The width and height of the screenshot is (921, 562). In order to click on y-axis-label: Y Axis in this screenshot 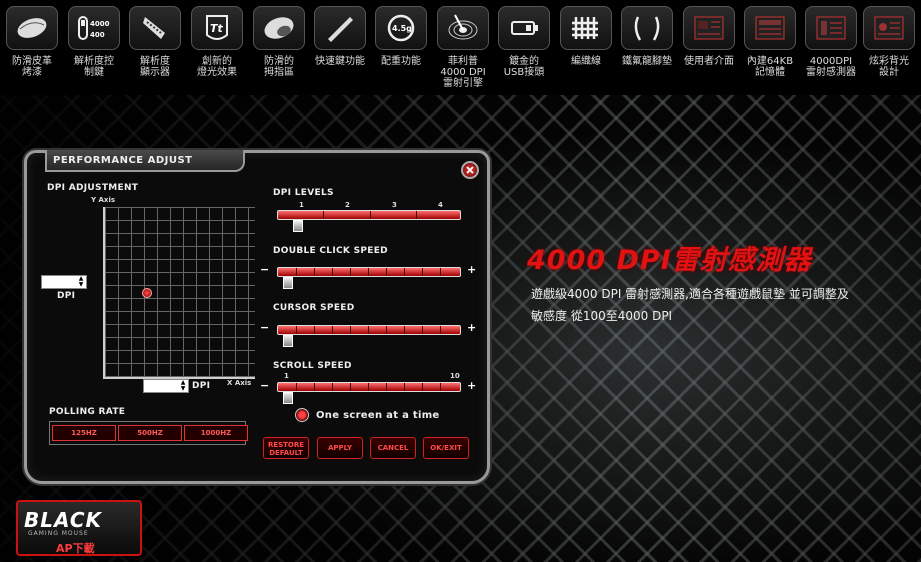, I will do `click(103, 200)`.